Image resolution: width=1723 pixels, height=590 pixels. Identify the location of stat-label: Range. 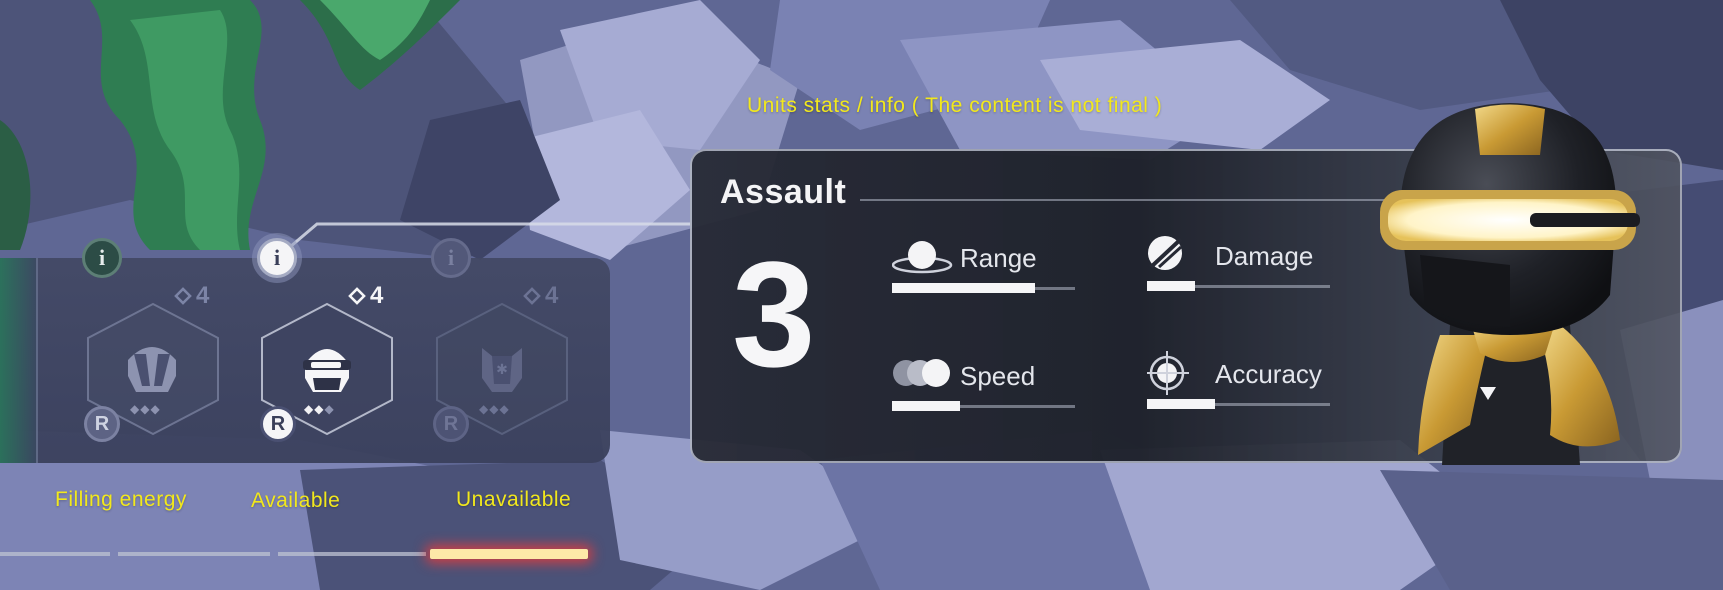
(998, 258).